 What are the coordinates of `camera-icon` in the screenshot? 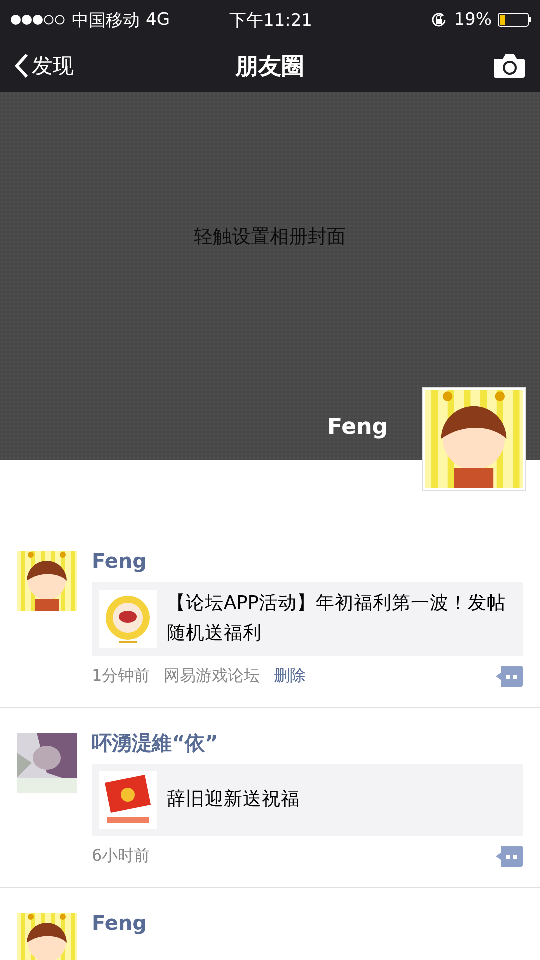 It's located at (509, 66).